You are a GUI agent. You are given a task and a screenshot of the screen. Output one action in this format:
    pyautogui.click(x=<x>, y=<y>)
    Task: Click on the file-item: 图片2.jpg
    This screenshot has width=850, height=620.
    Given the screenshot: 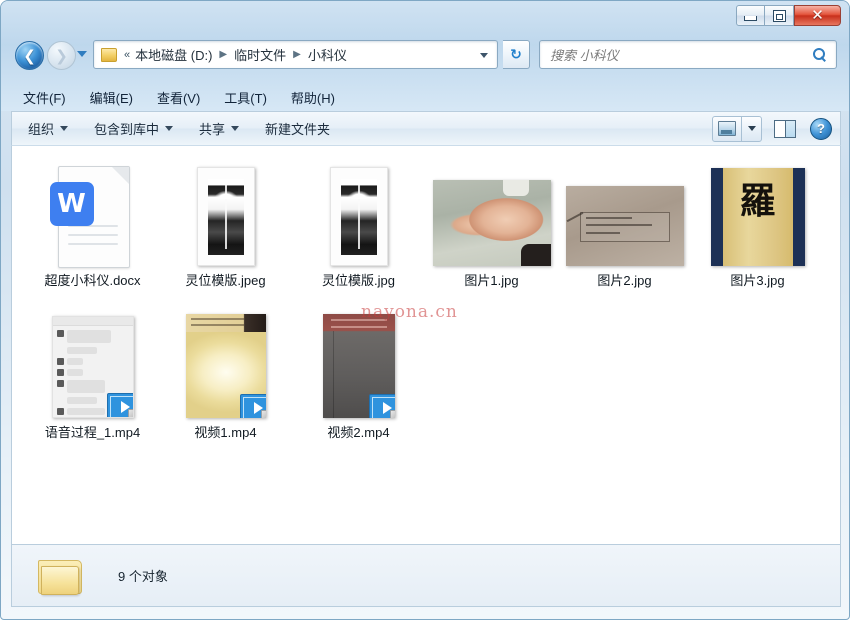 What is the action you would take?
    pyautogui.click(x=624, y=233)
    